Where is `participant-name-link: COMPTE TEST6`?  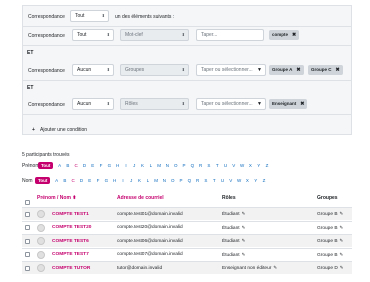 participant-name-link: COMPTE TEST6 is located at coordinates (70, 241).